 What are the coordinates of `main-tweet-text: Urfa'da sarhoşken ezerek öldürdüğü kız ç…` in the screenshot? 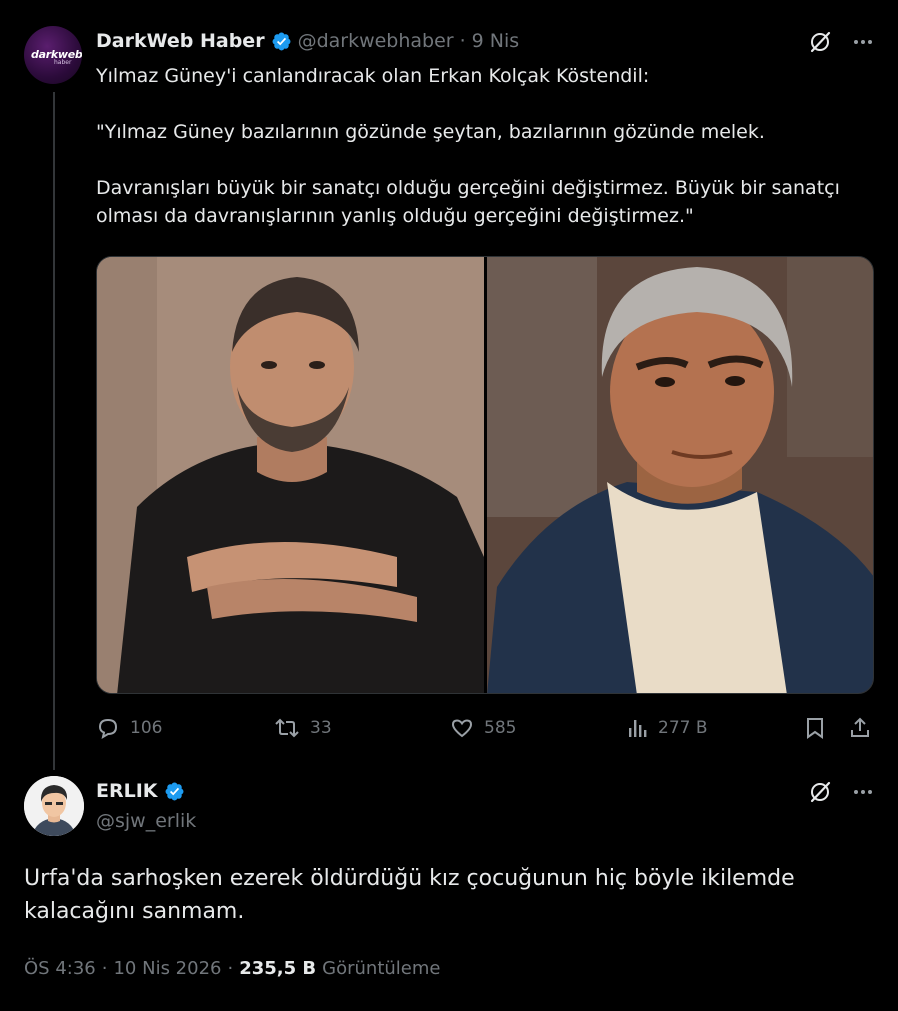 It's located at (409, 895).